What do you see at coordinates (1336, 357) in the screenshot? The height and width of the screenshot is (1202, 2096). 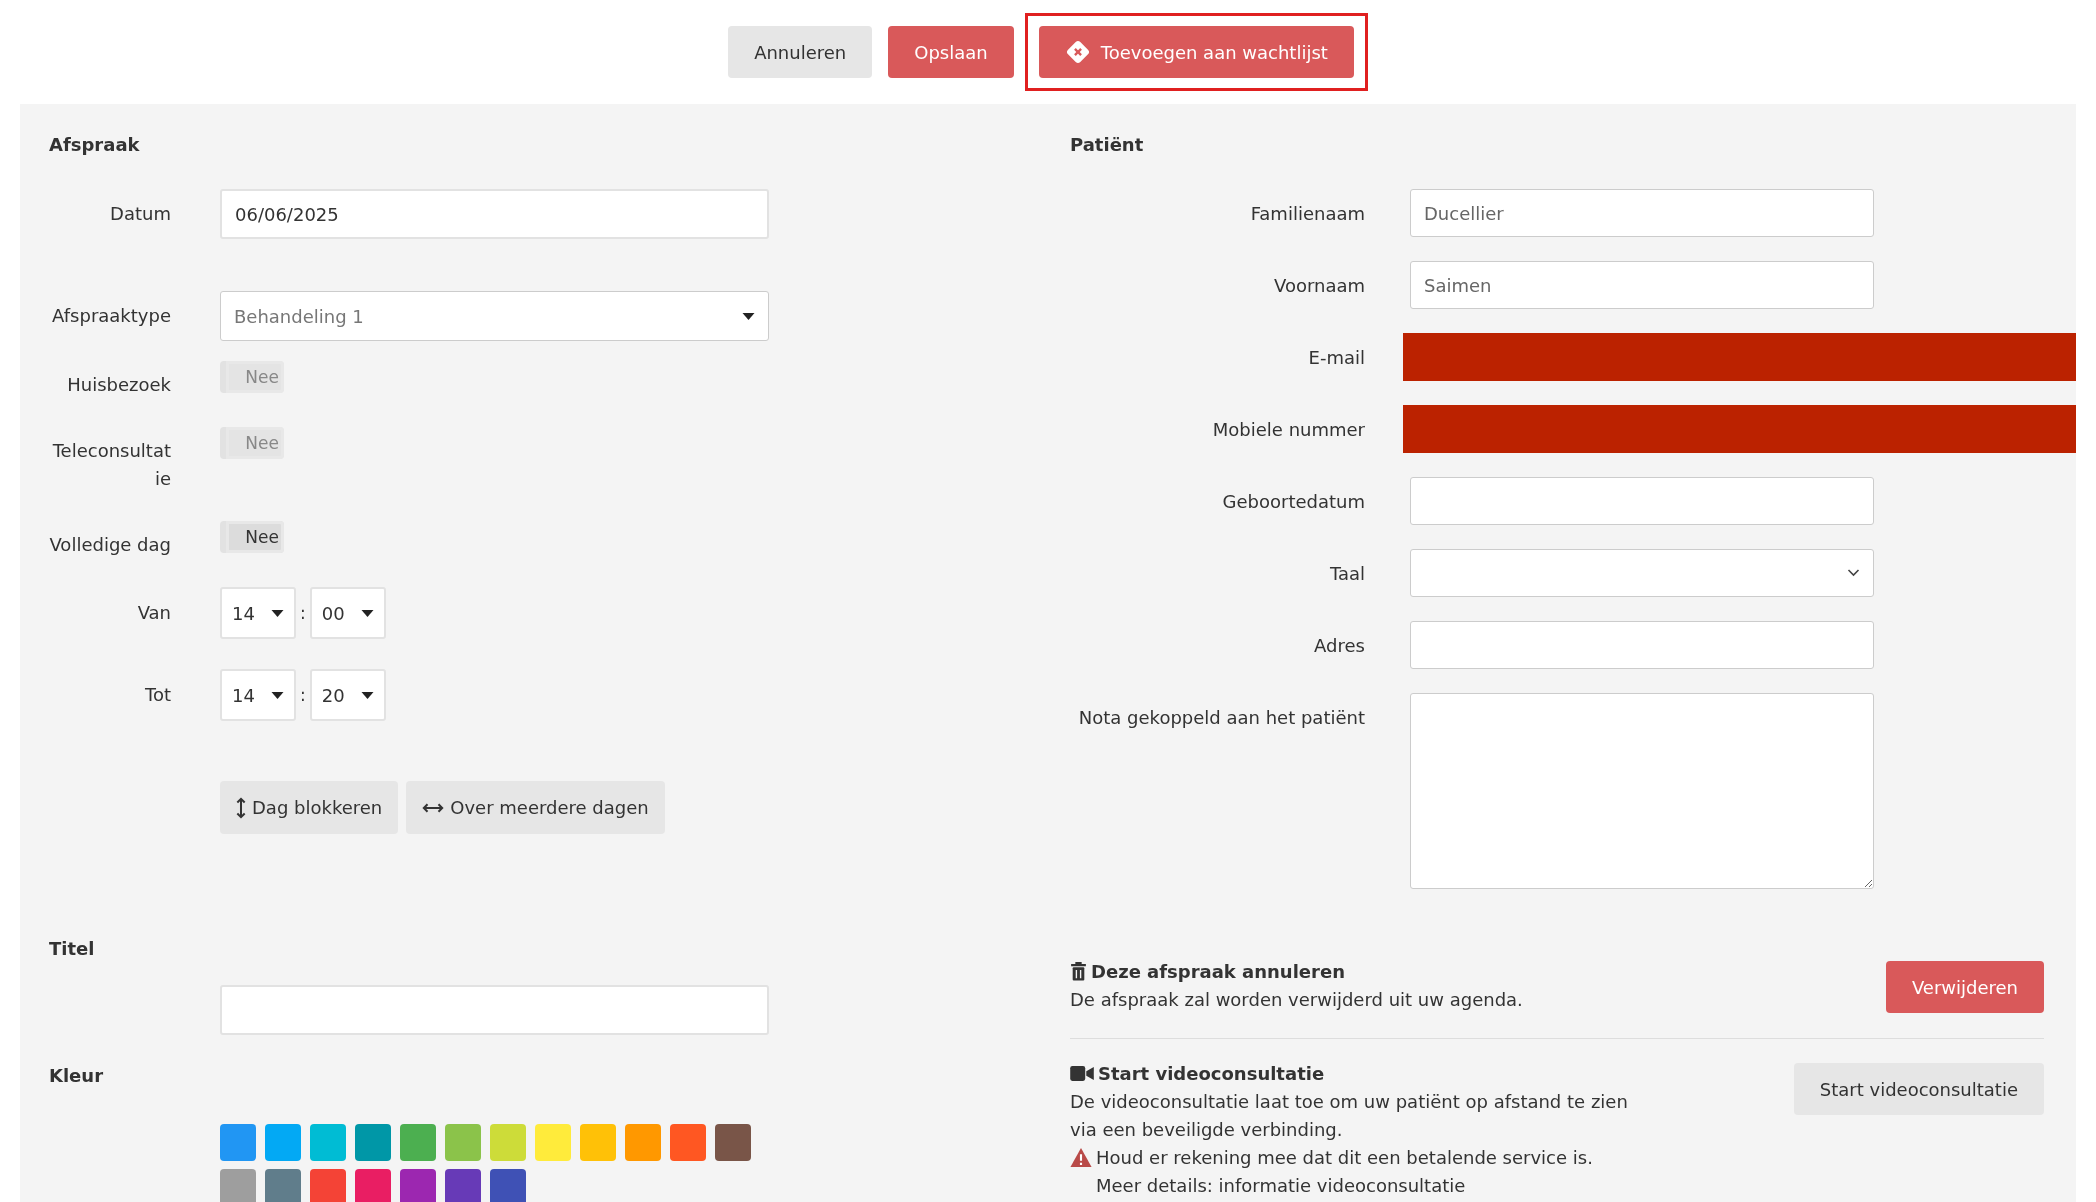 I see `field-label: E-mail` at bounding box center [1336, 357].